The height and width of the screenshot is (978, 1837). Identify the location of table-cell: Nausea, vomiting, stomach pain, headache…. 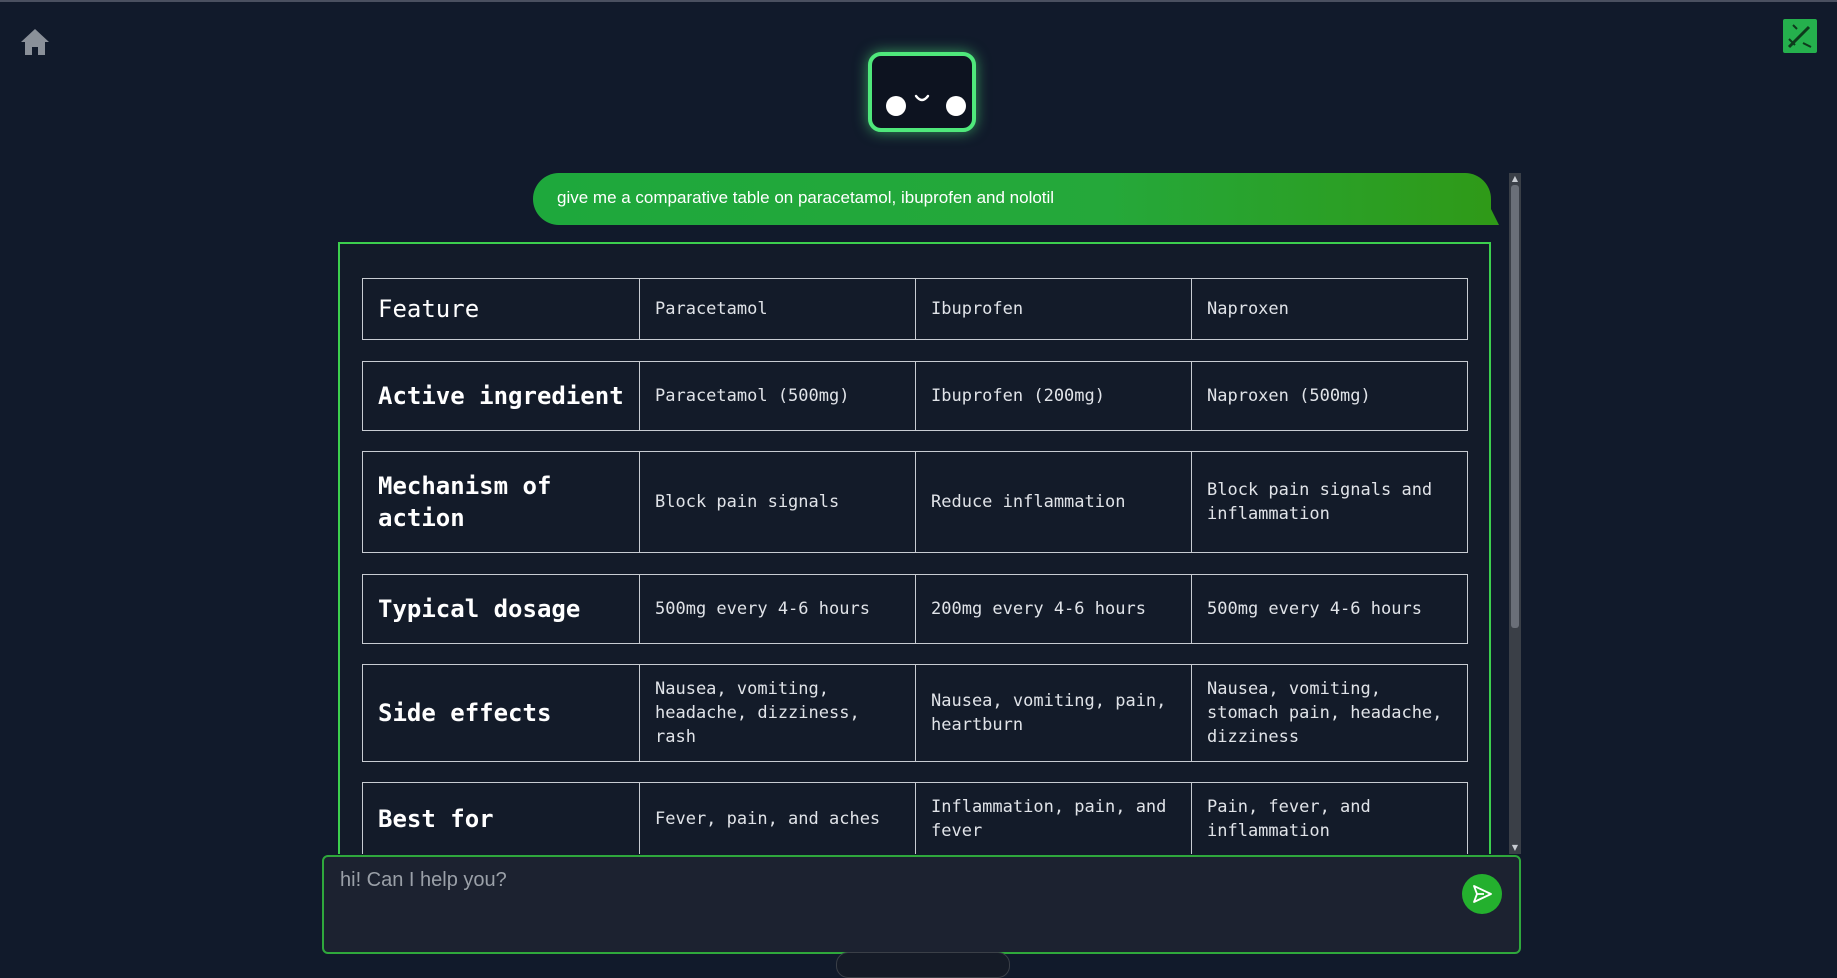
(1329, 713).